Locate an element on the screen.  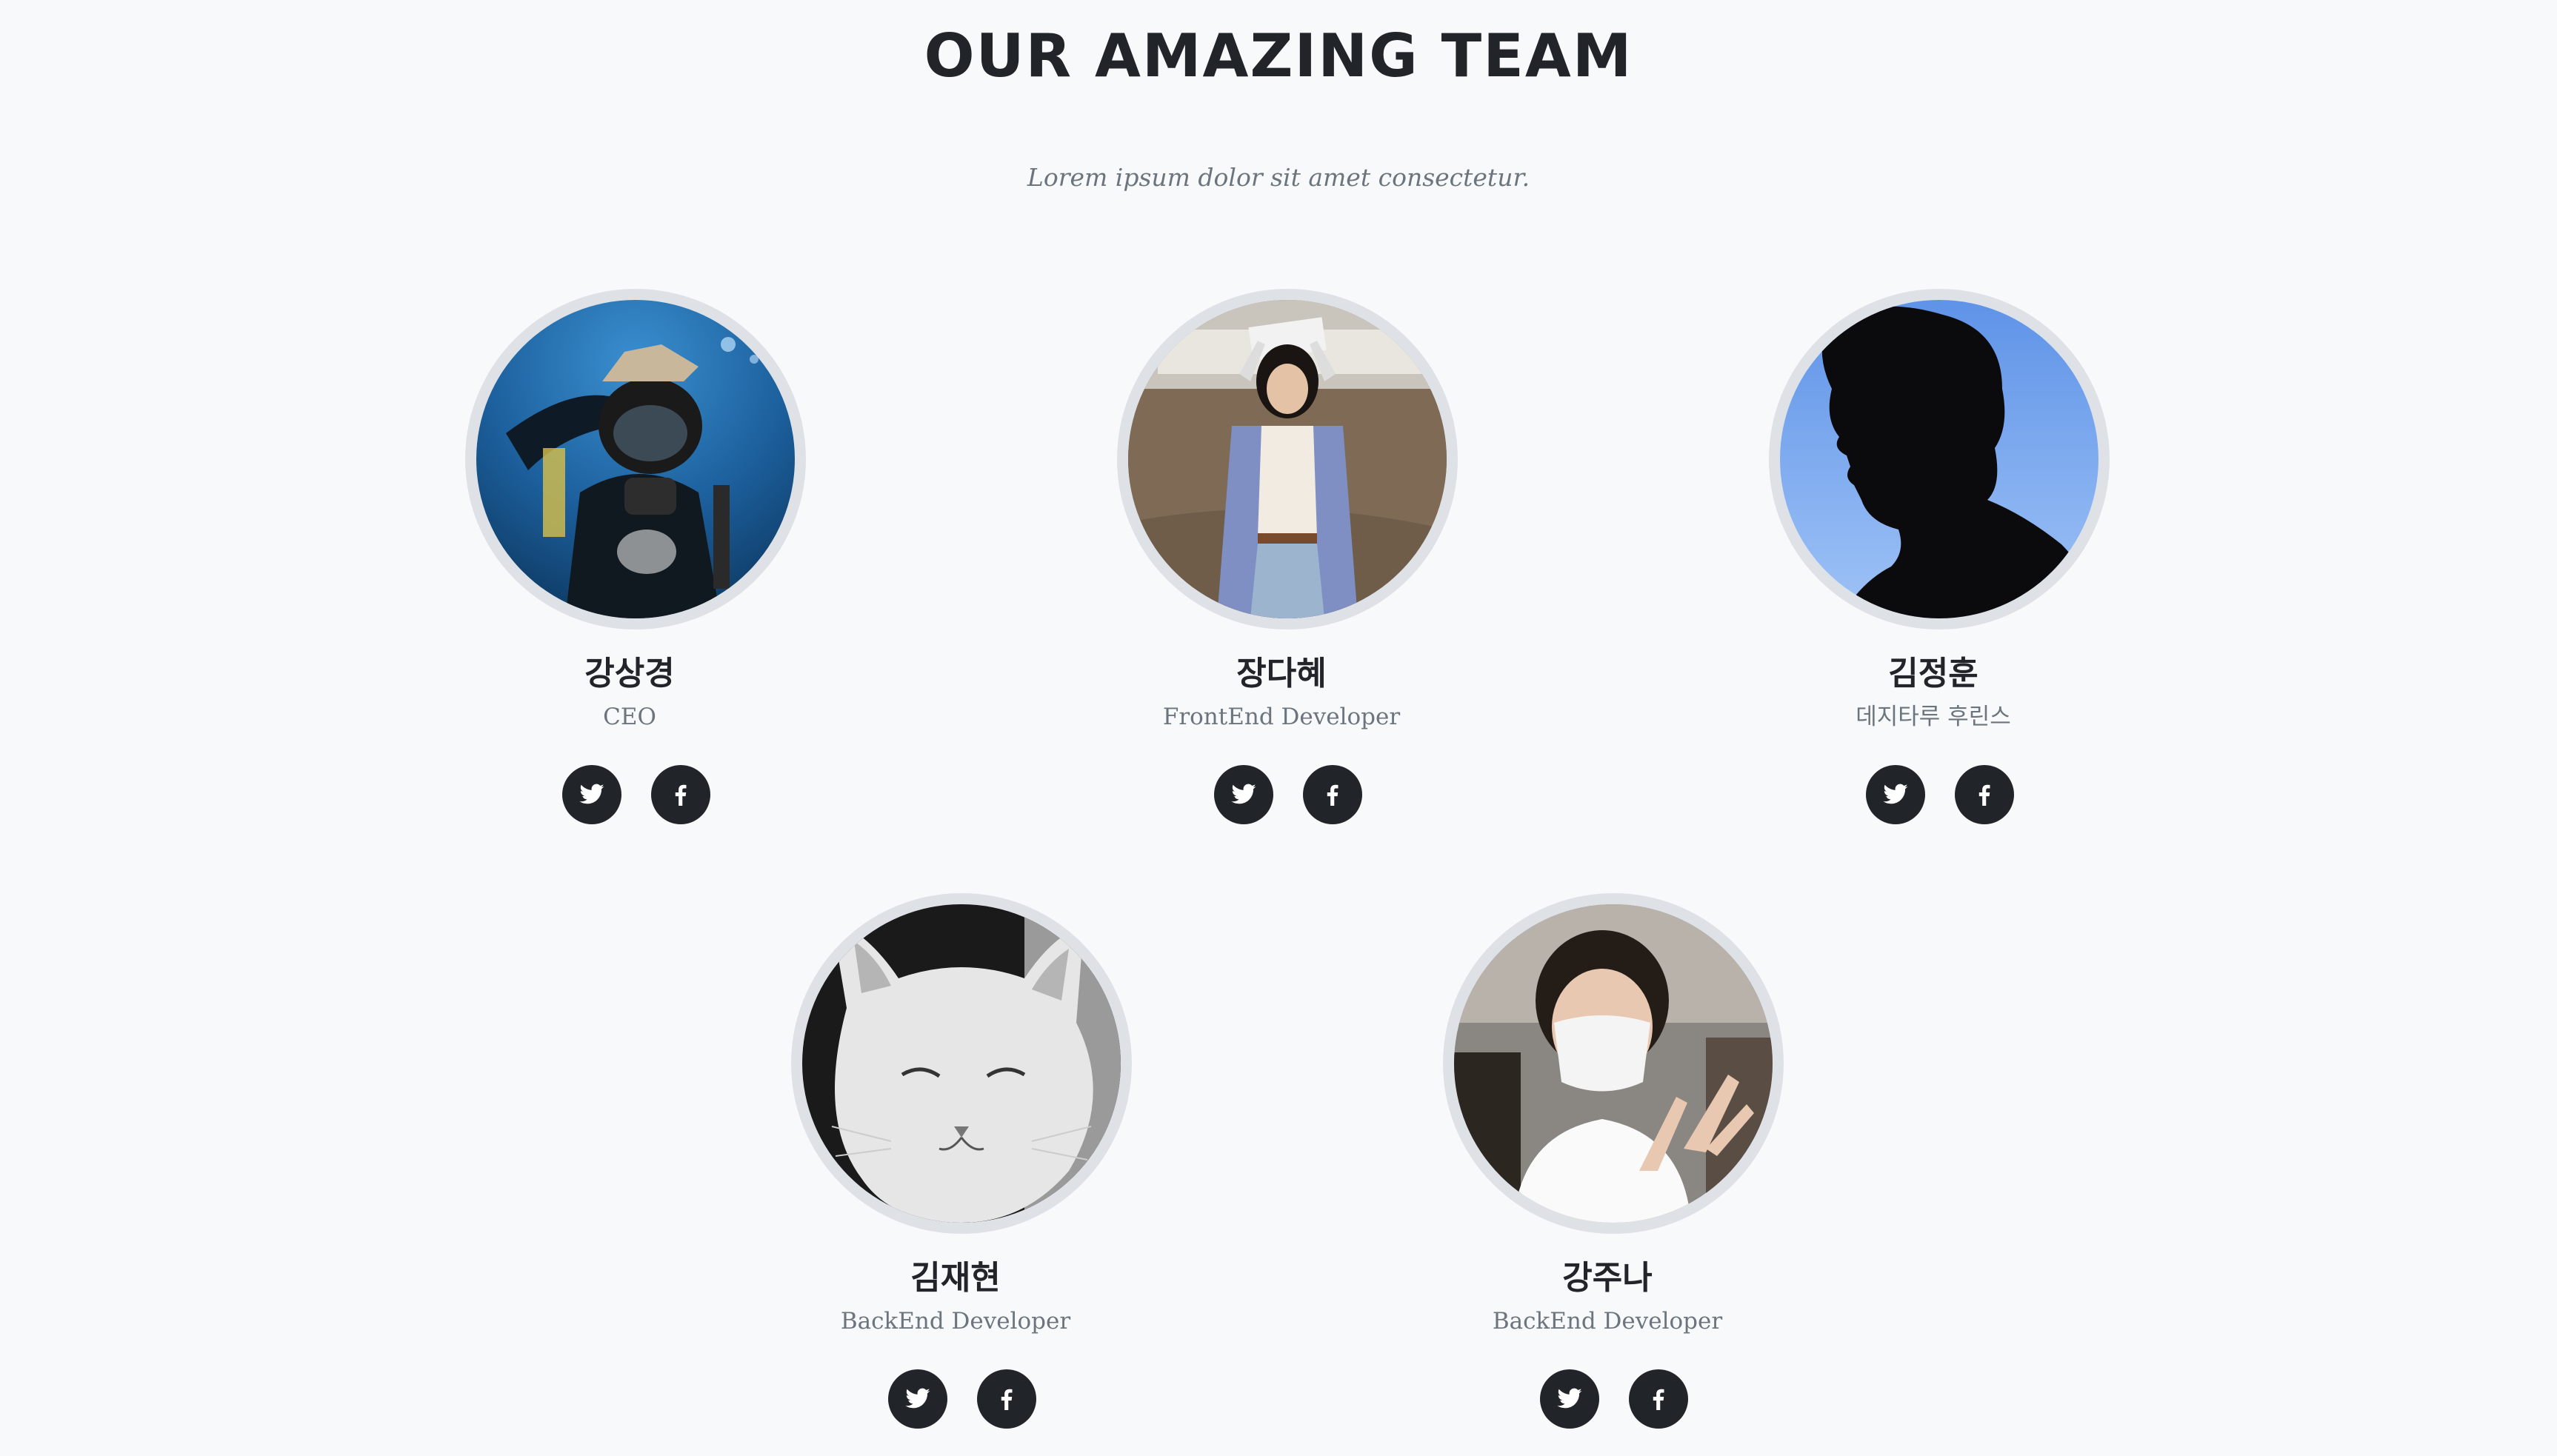
team-member-card: 강주나 BackEnd Developer is located at coordinates (1607, 1163).